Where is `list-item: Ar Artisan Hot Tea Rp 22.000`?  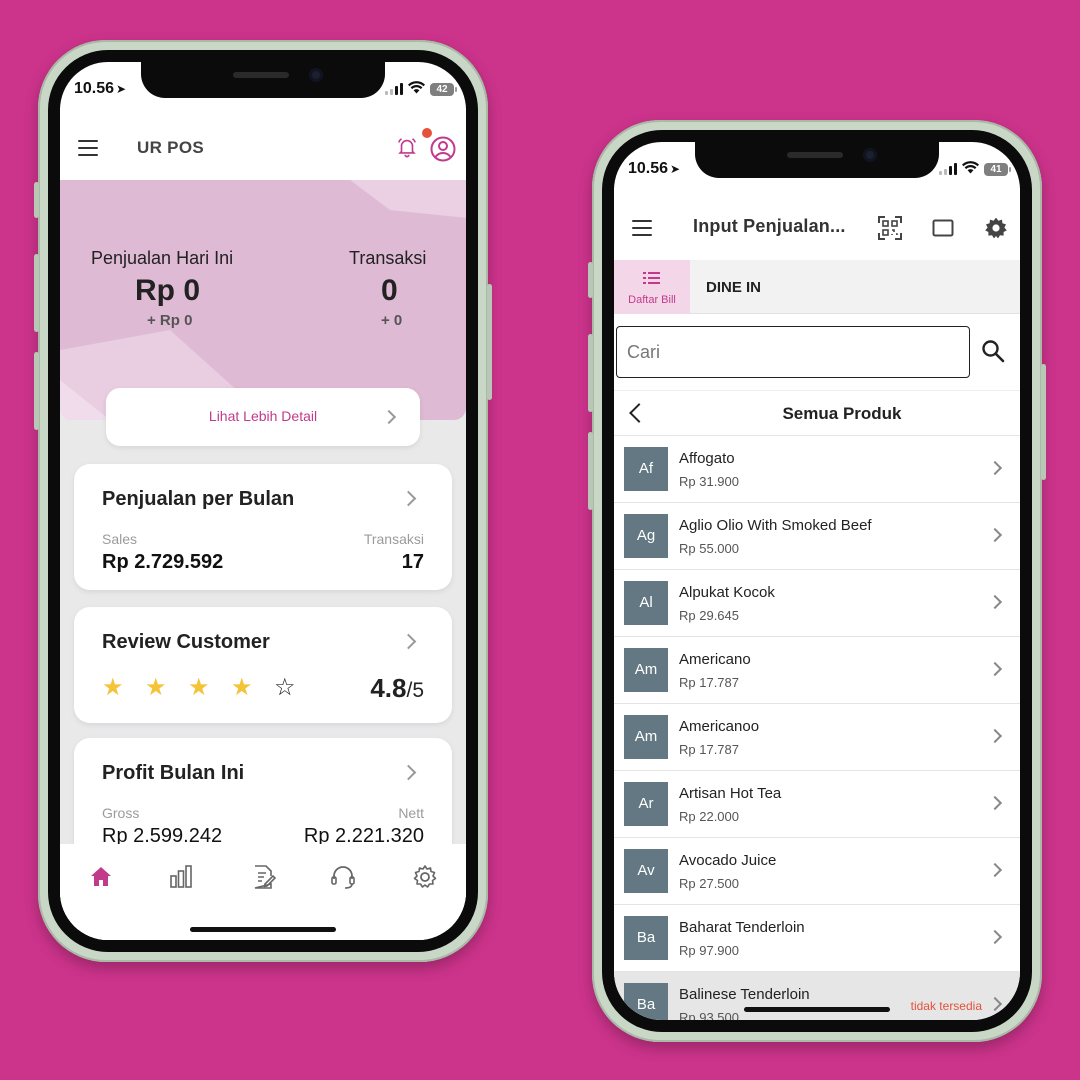 list-item: Ar Artisan Hot Tea Rp 22.000 is located at coordinates (817, 804).